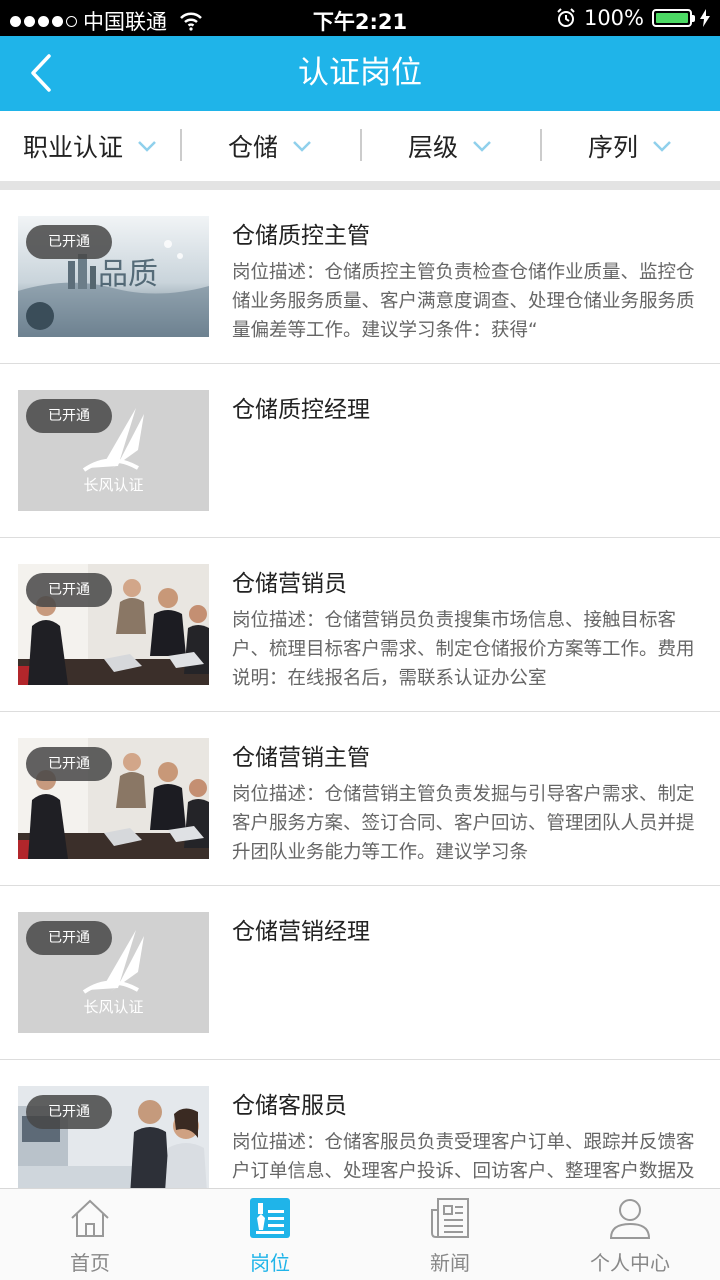 This screenshot has width=720, height=1280. Describe the element at coordinates (289, 584) in the screenshot. I see `item-title: 仓储营销员` at that location.